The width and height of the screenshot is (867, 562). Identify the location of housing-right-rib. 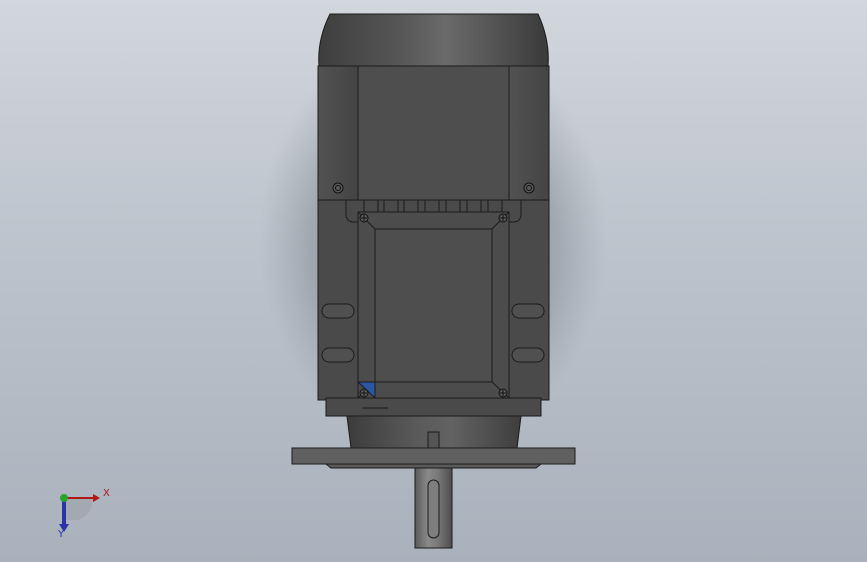
(529, 133).